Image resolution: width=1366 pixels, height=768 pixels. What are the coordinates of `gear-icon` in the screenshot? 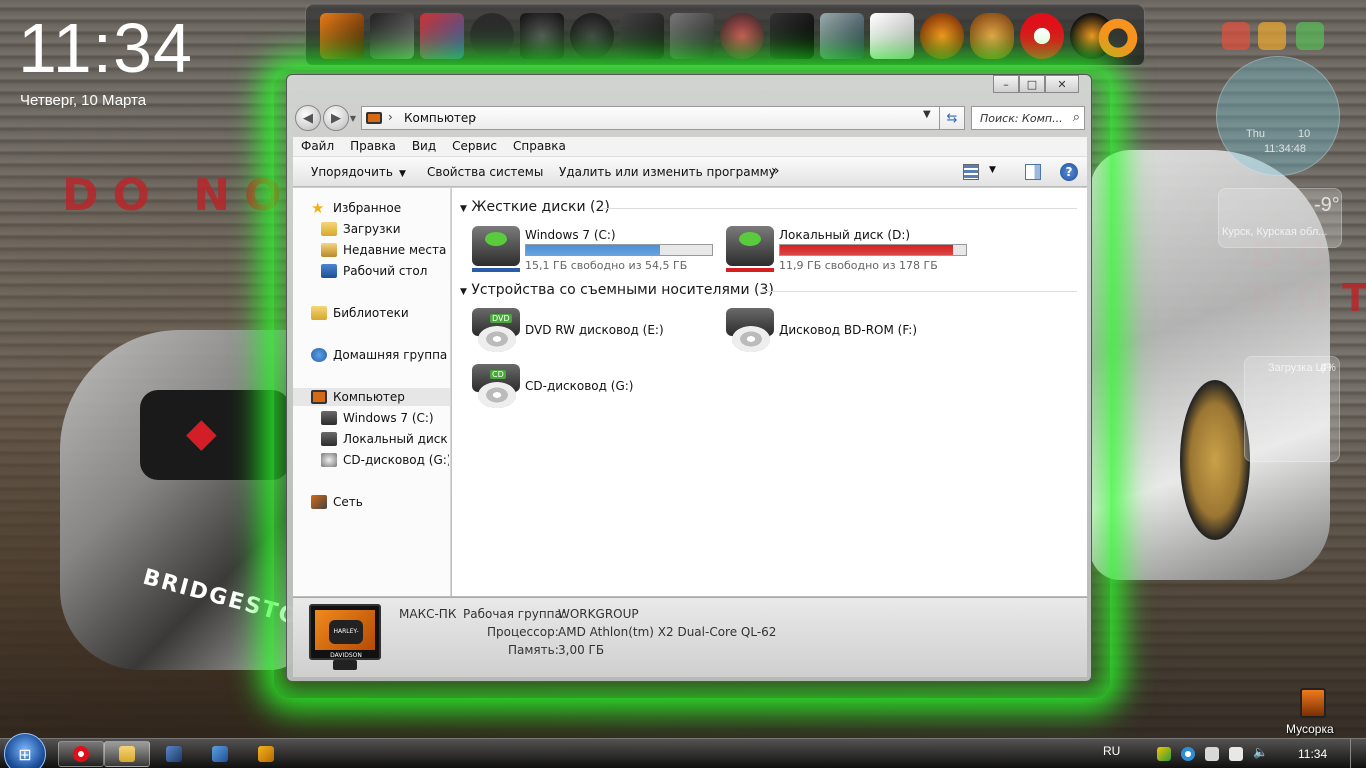 It's located at (1118, 38).